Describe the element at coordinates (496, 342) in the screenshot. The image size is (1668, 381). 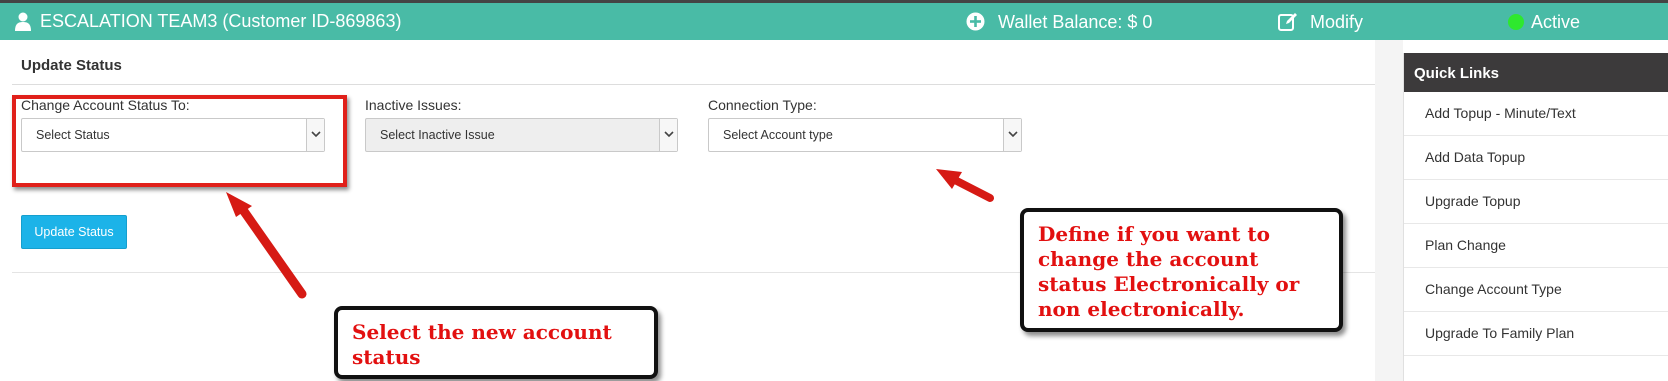
I see `callout-account-status: Select the new account status` at that location.